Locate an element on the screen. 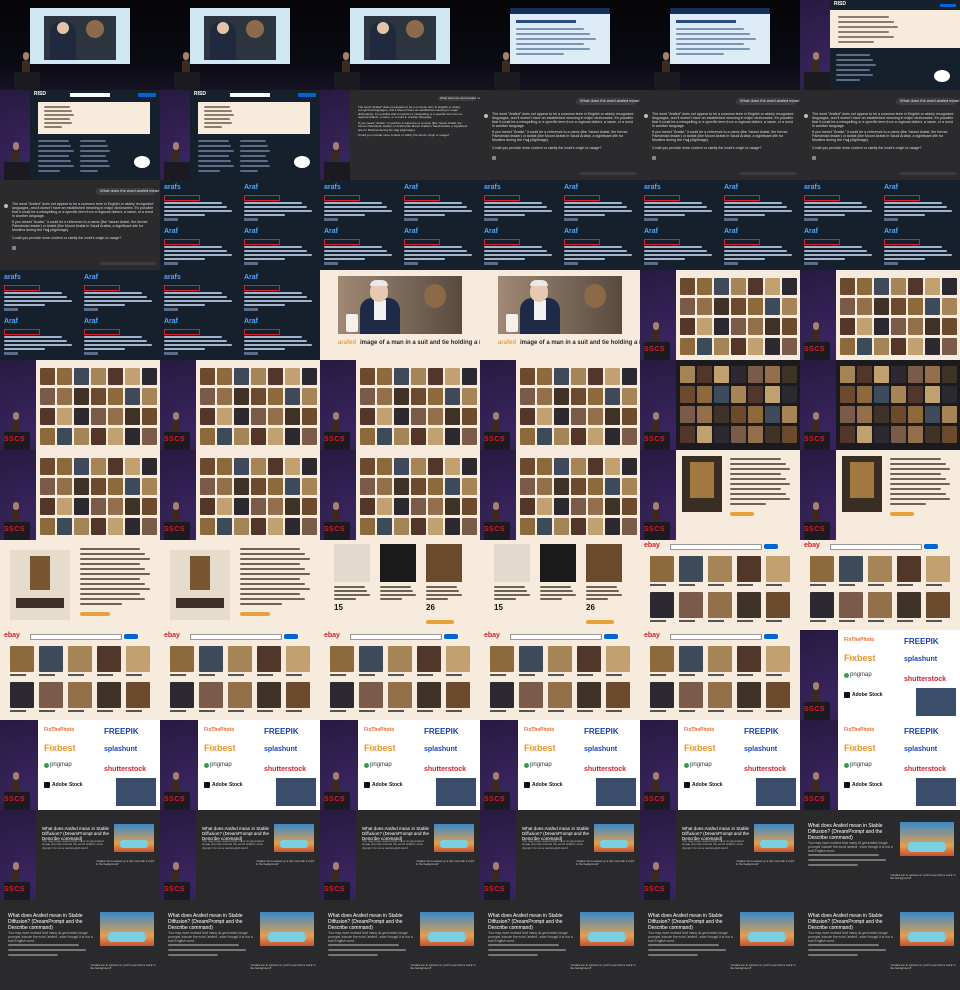  image-gallery is located at coordinates (578, 405).